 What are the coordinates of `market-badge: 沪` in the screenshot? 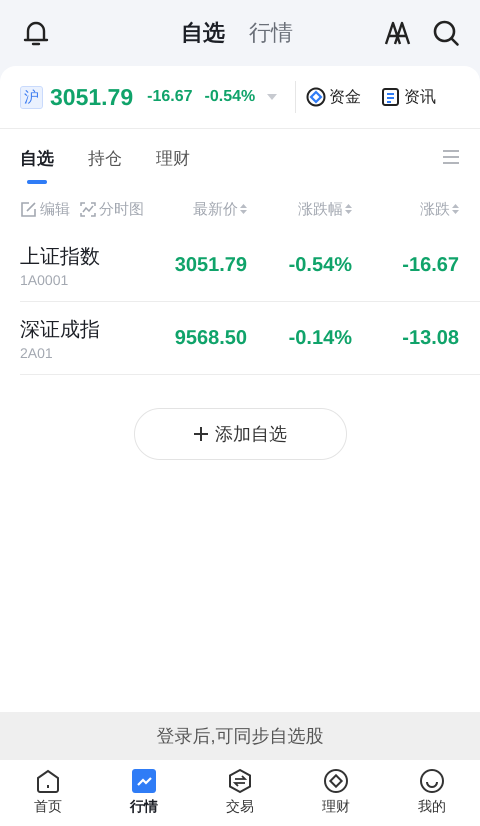 It's located at (31, 97).